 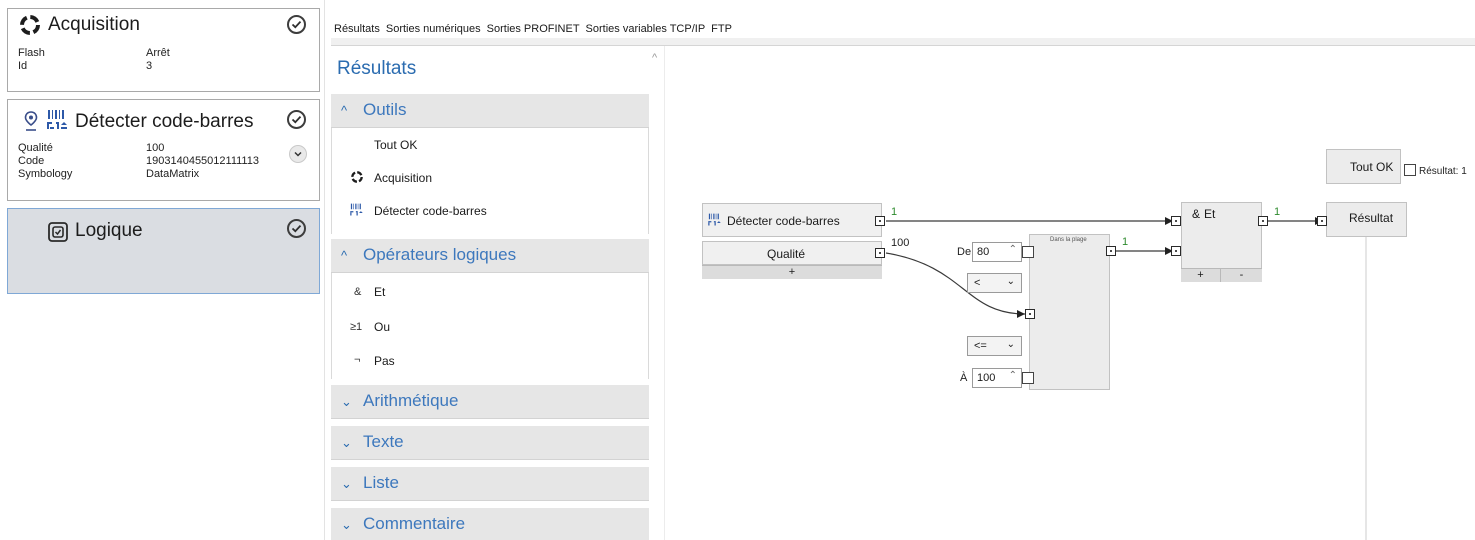 I want to click on add-output-button: +, so click(x=792, y=272).